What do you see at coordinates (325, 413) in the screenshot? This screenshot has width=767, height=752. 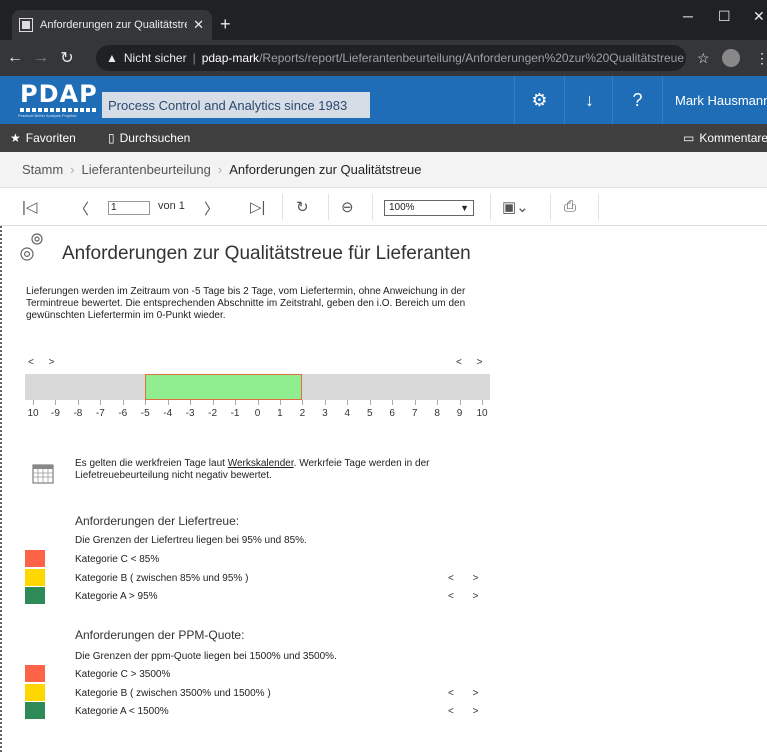 I see `timeline-tick-label: 3` at bounding box center [325, 413].